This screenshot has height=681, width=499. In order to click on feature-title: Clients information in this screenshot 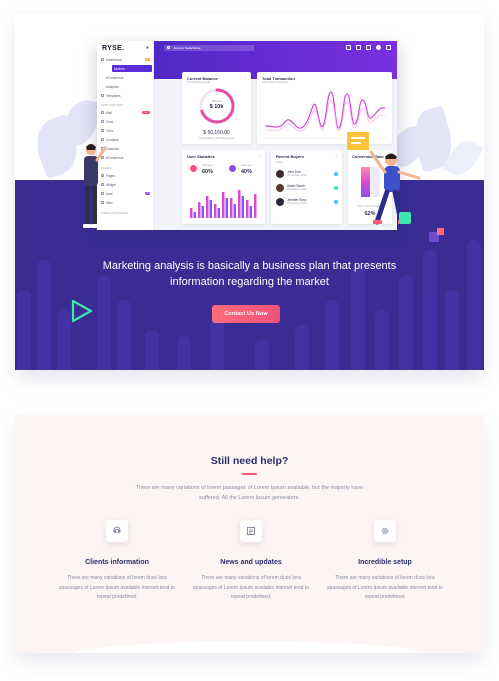, I will do `click(117, 562)`.